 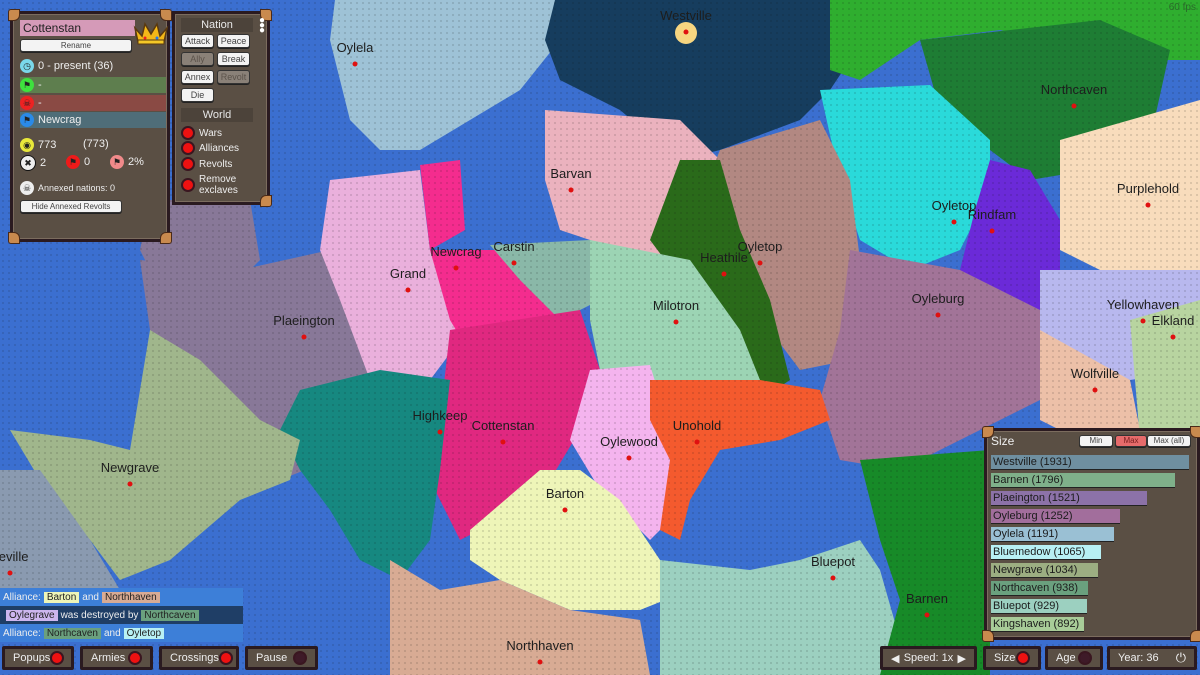 What do you see at coordinates (233, 77) in the screenshot?
I see `action-revolt-button: Revolt` at bounding box center [233, 77].